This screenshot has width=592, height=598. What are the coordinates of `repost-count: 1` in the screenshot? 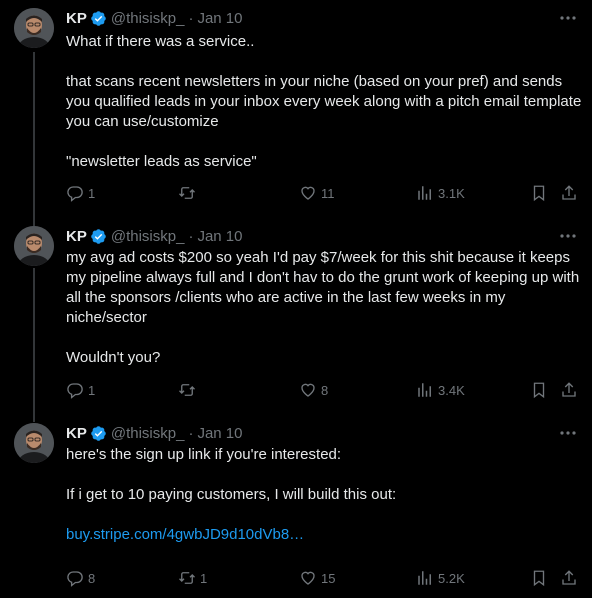 It's located at (204, 578).